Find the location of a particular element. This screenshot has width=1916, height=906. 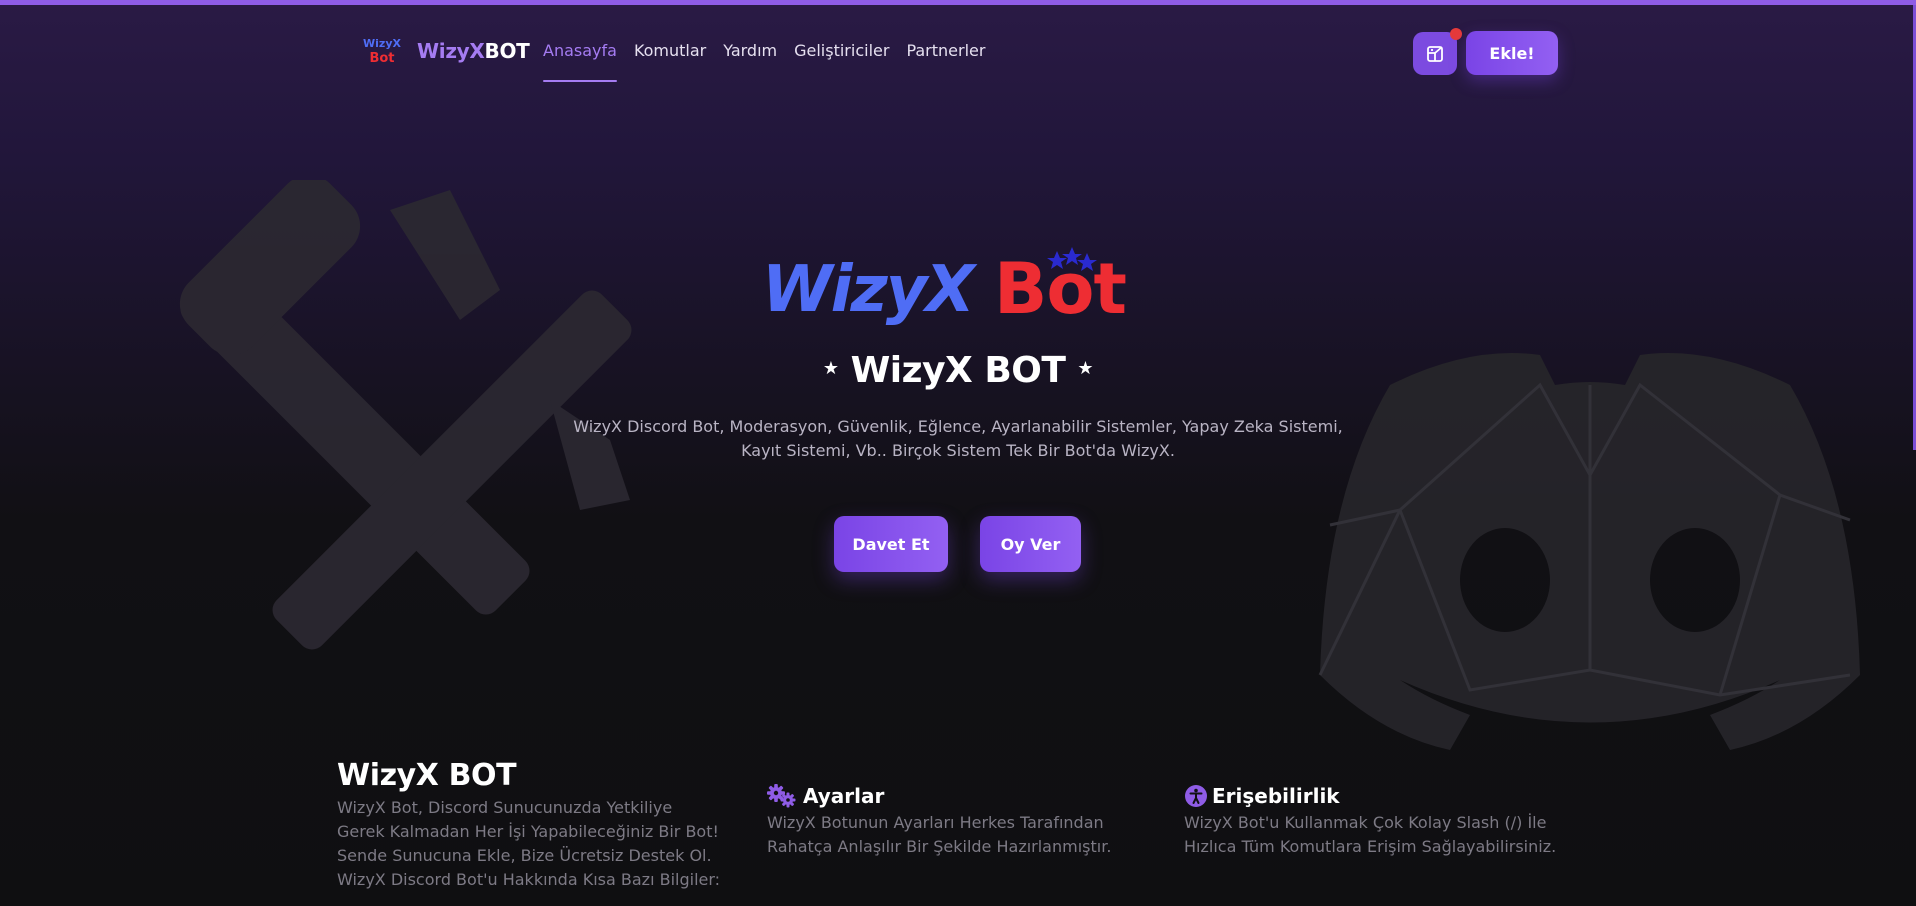

vote-button: Oy Ver is located at coordinates (1030, 544).